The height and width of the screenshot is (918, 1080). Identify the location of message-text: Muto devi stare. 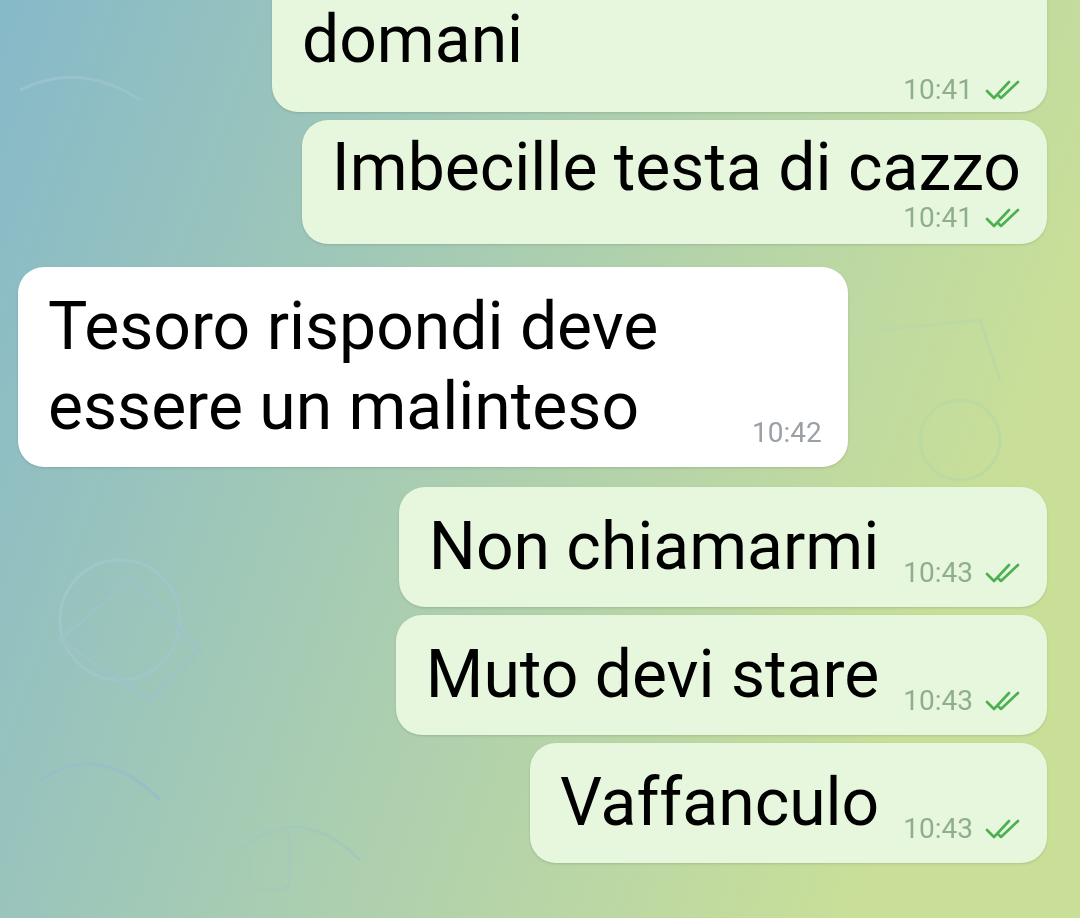
(652, 674).